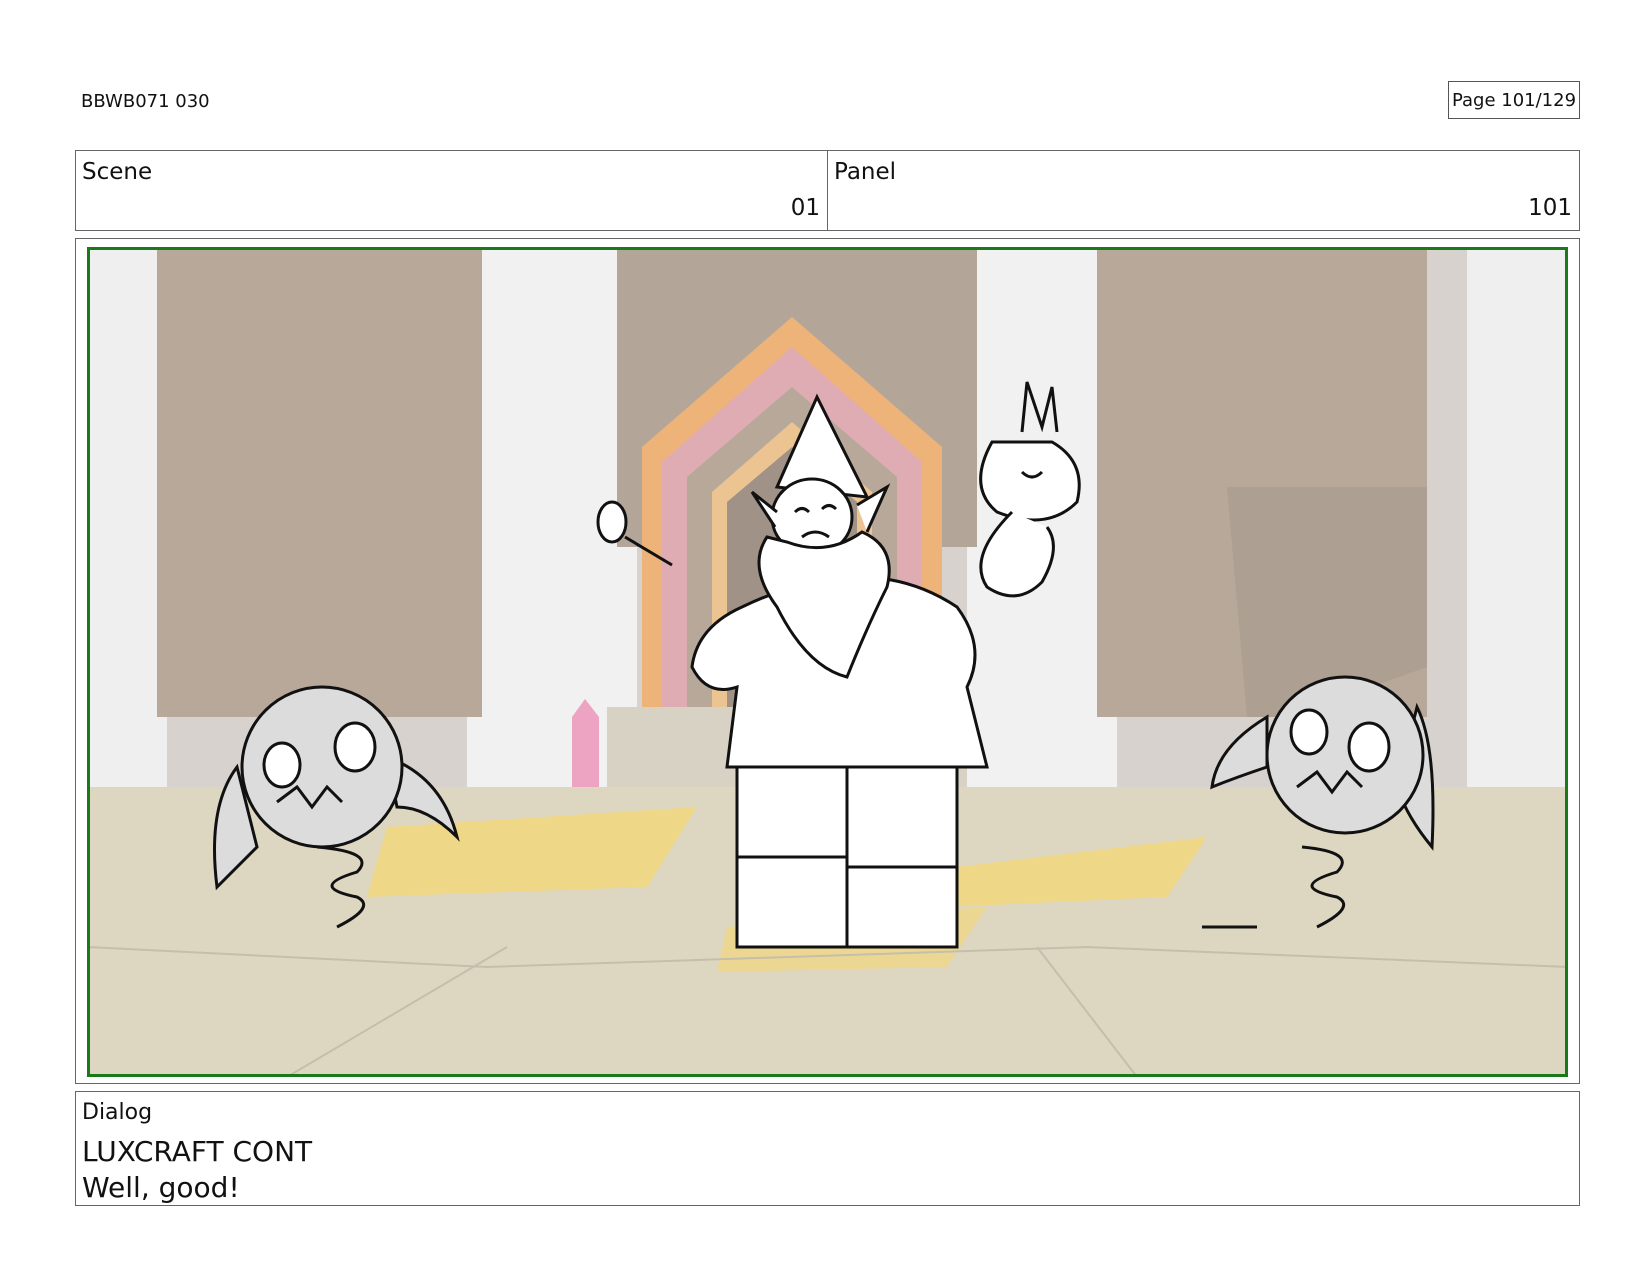 Image resolution: width=1650 pixels, height=1275 pixels. I want to click on panel-cell: Panel 101, so click(1203, 190).